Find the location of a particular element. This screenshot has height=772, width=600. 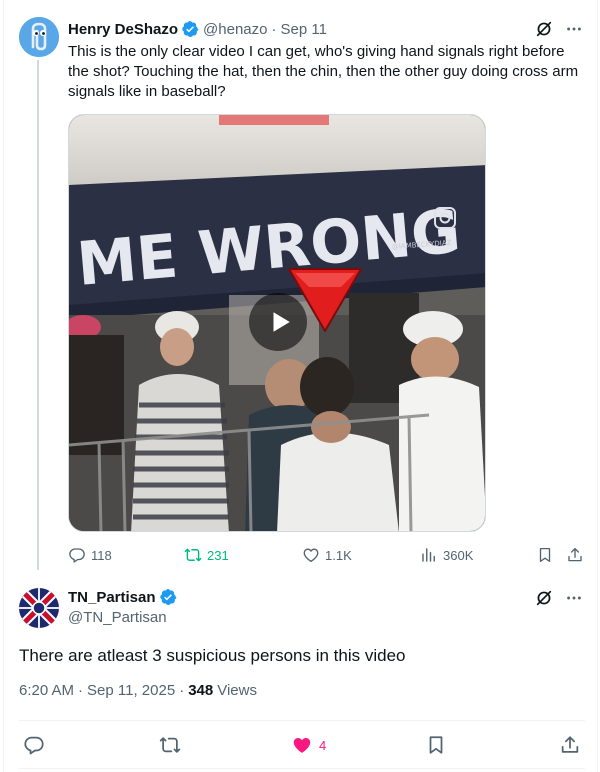

play-icon is located at coordinates (281, 322).